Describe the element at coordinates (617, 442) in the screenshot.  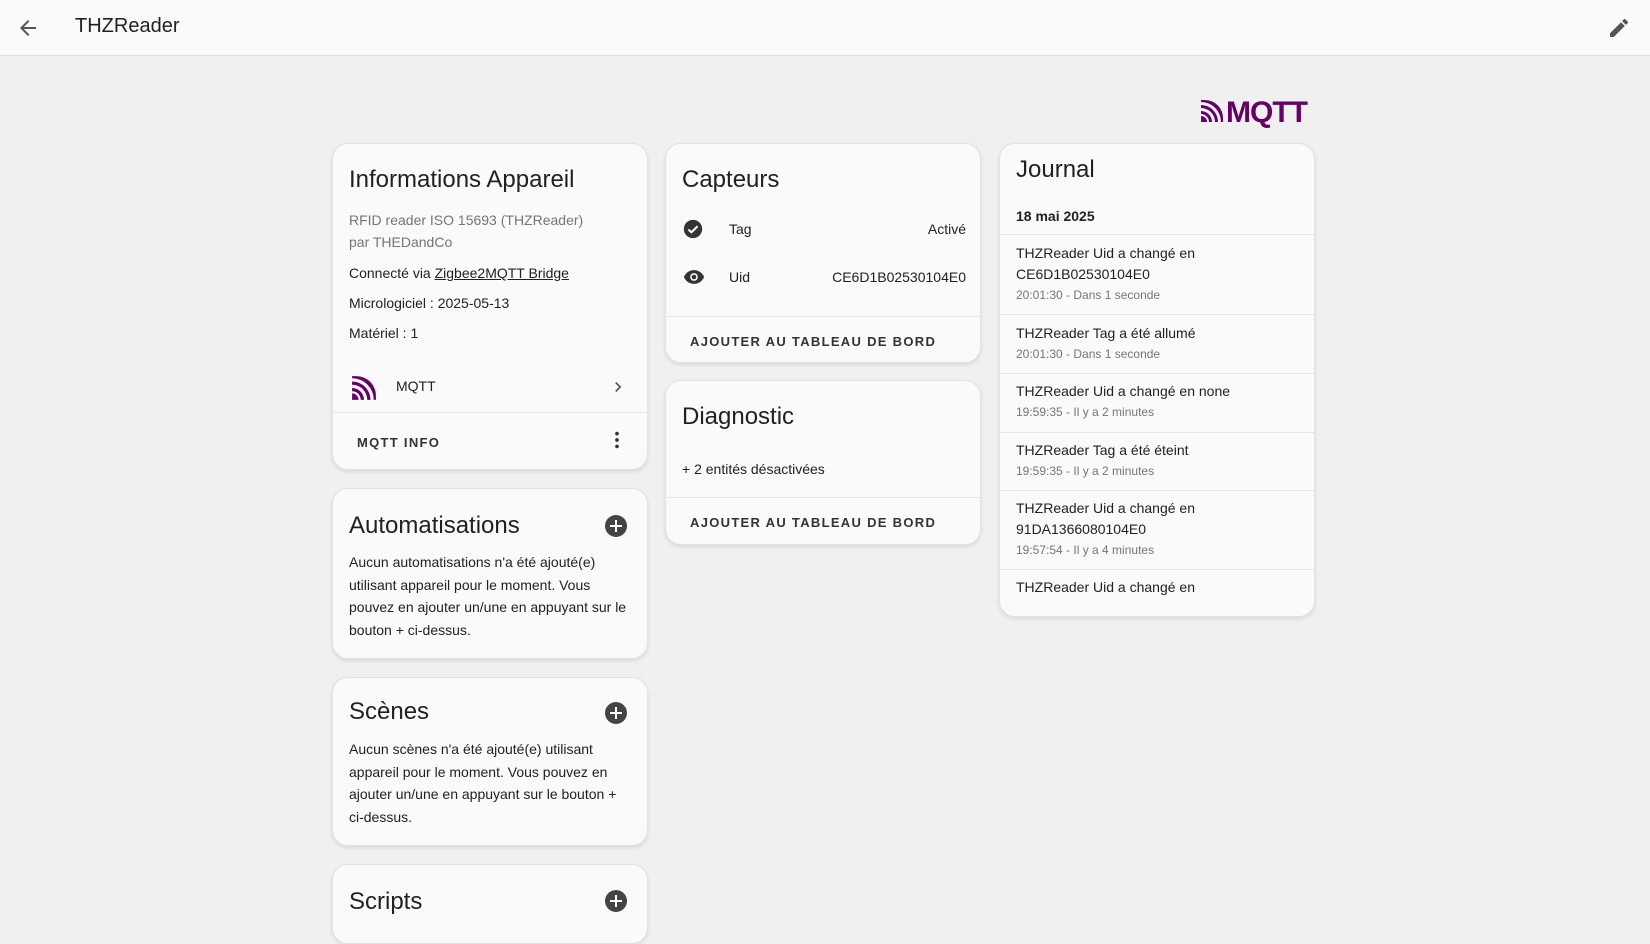
I see `dots-vertical-icon` at that location.